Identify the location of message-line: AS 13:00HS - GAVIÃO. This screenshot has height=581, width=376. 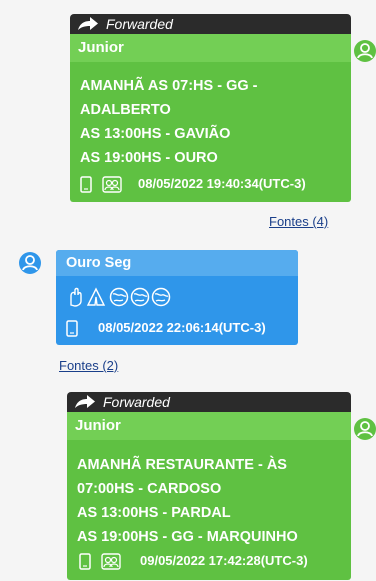
(155, 134).